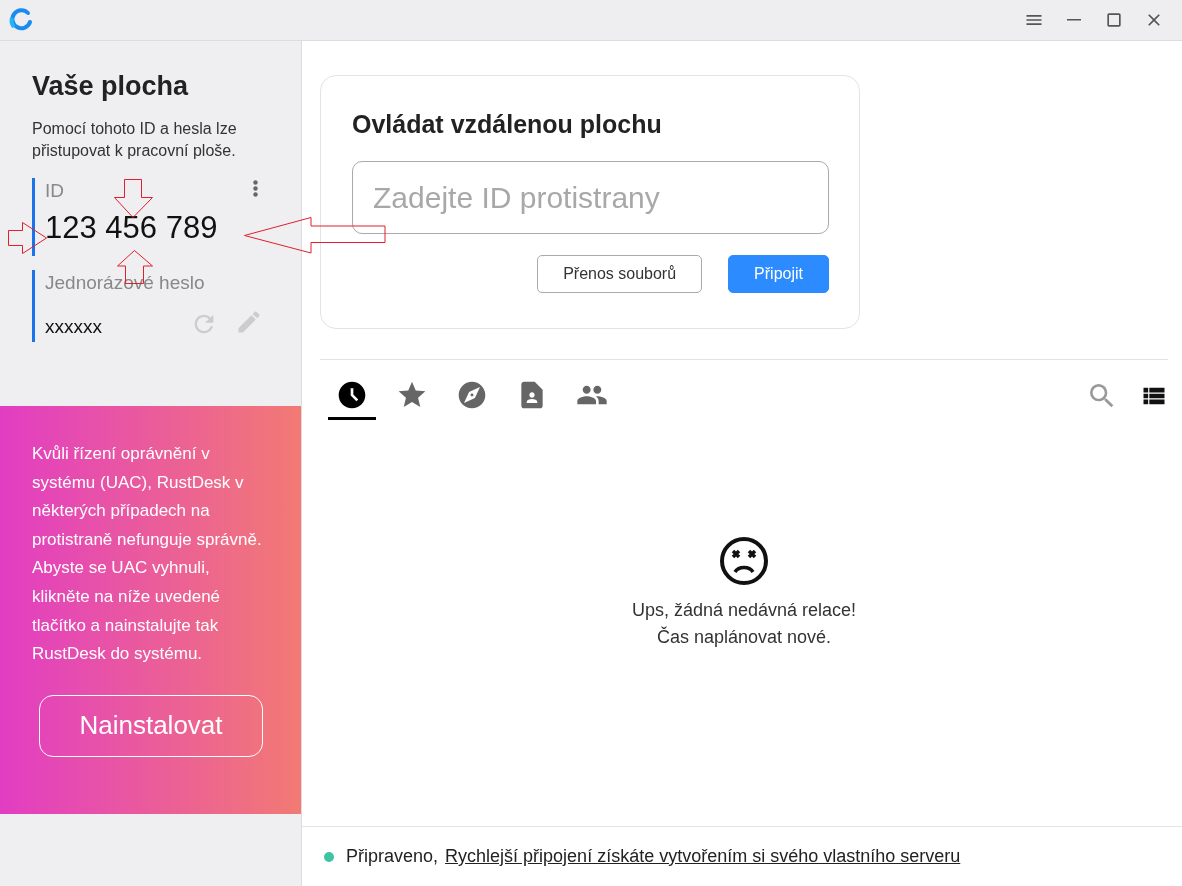  I want to click on install-message: Kvůli řízení oprávnění v systému (UAC), RustDesk v některých případech na protistraně nefunguje správně. Abyste se UAC vyhnuli, klikněte na níže uvedené tlačítko a nainstalujte tak RustDesk do systému., so click(147, 554).